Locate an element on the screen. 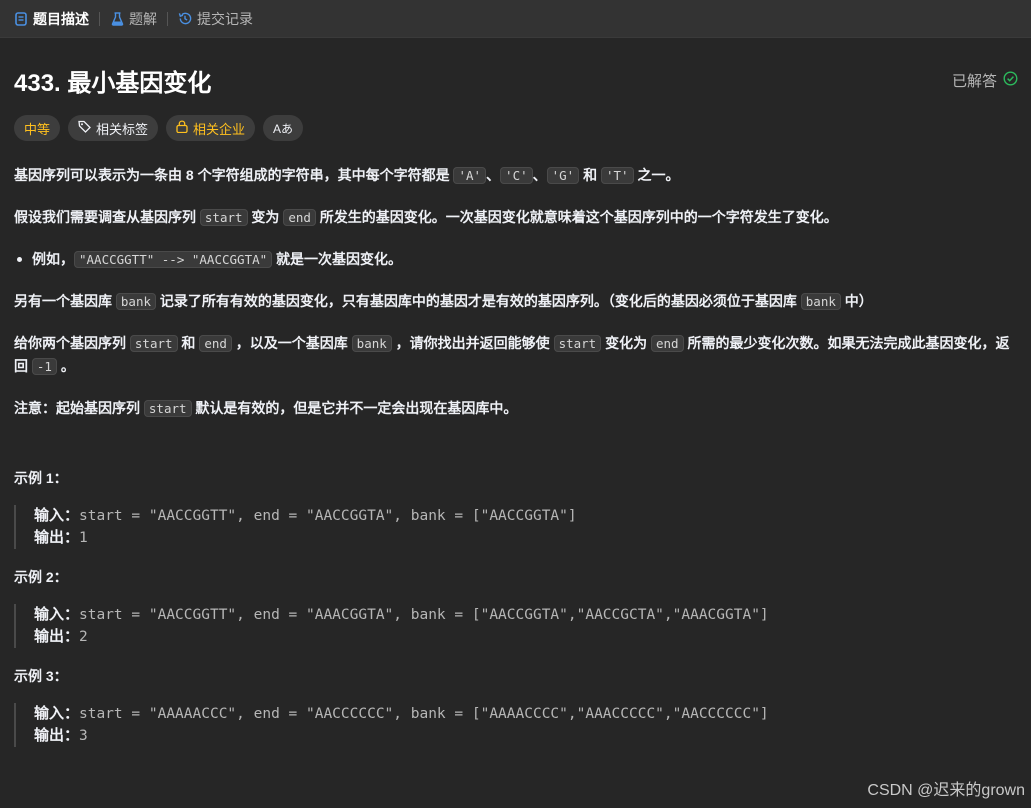 This screenshot has width=1031, height=808. history-icon is located at coordinates (185, 19).